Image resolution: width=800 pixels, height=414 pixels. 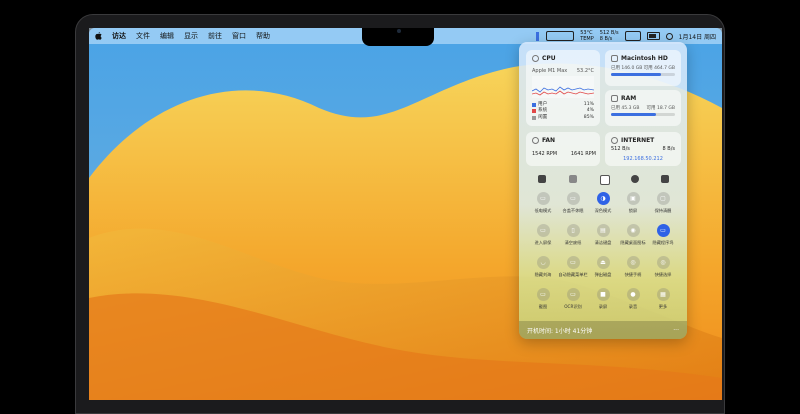 I want to click on toggle-record: ■ 录屏, so click(x=603, y=299).